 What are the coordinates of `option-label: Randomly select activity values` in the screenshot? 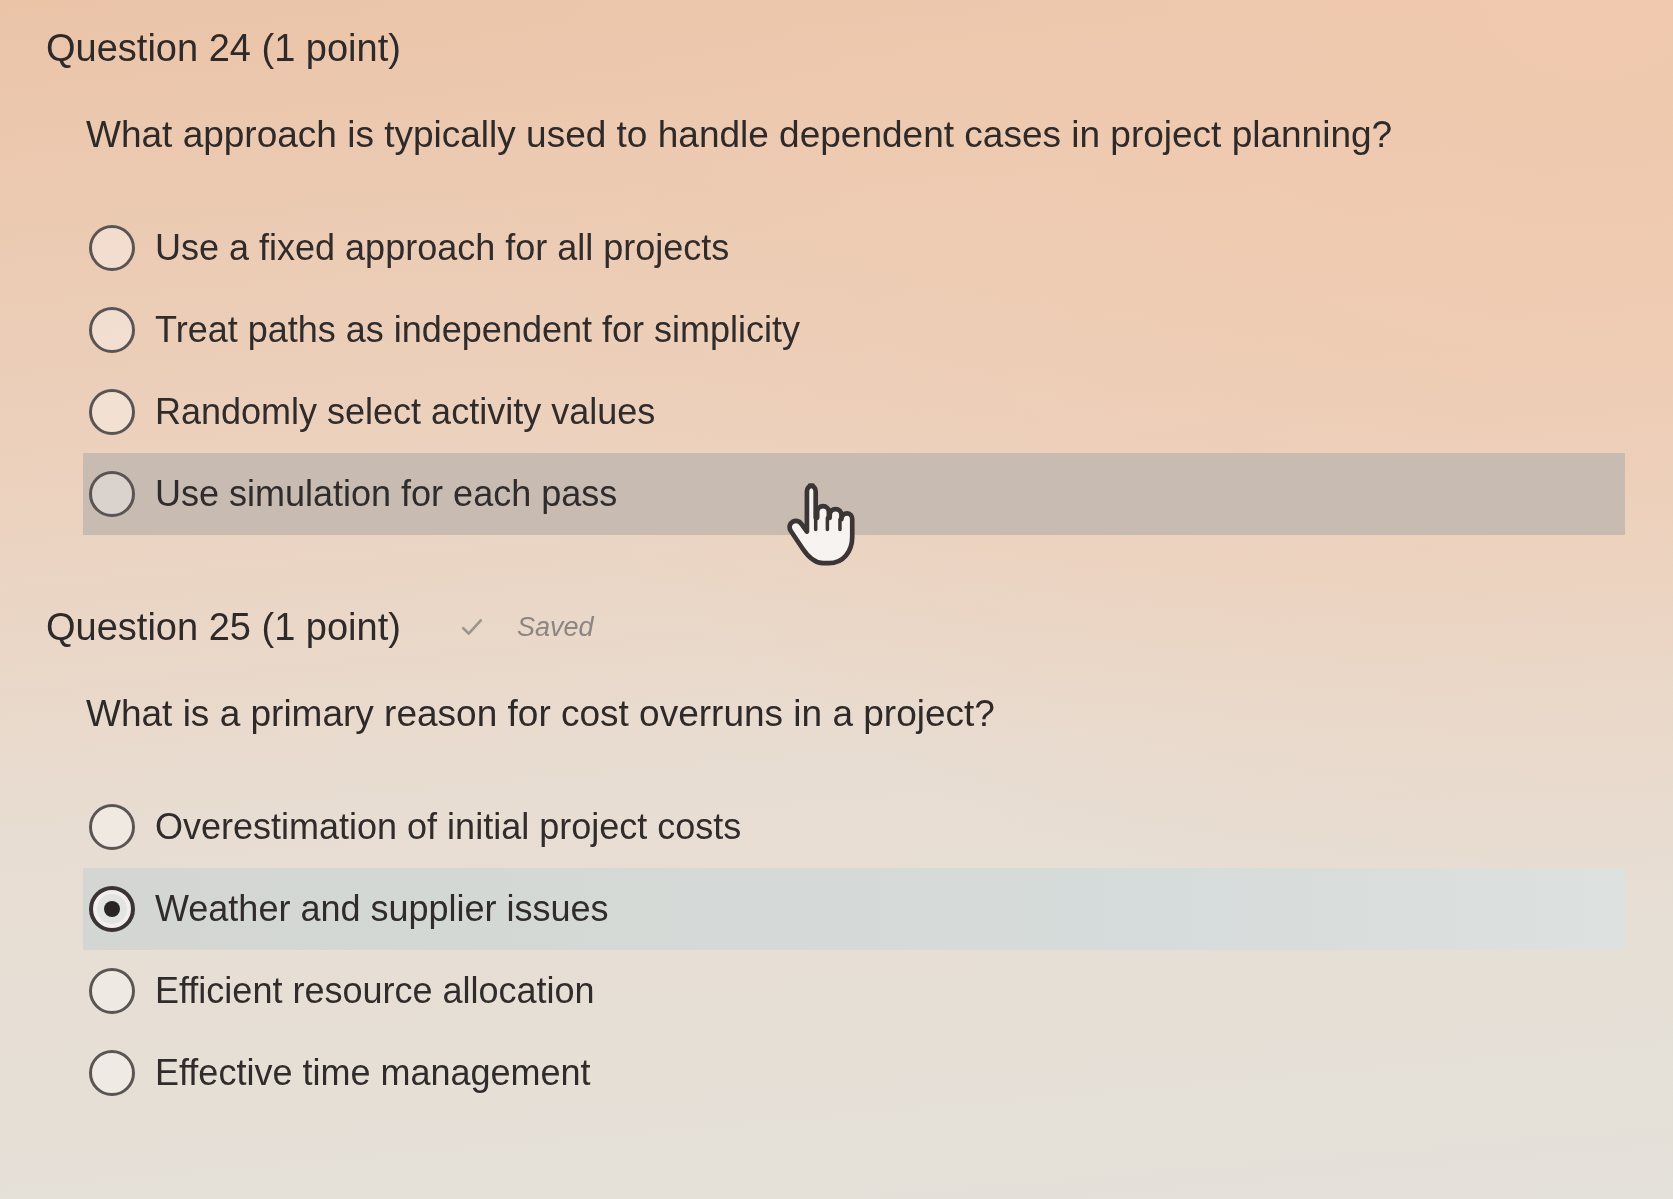 It's located at (405, 412).